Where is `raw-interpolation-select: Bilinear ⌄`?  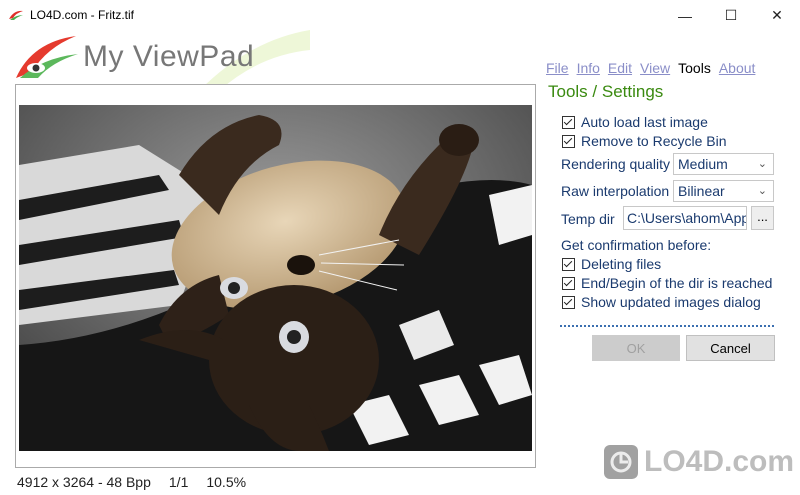
raw-interpolation-select: Bilinear ⌄ is located at coordinates (723, 191).